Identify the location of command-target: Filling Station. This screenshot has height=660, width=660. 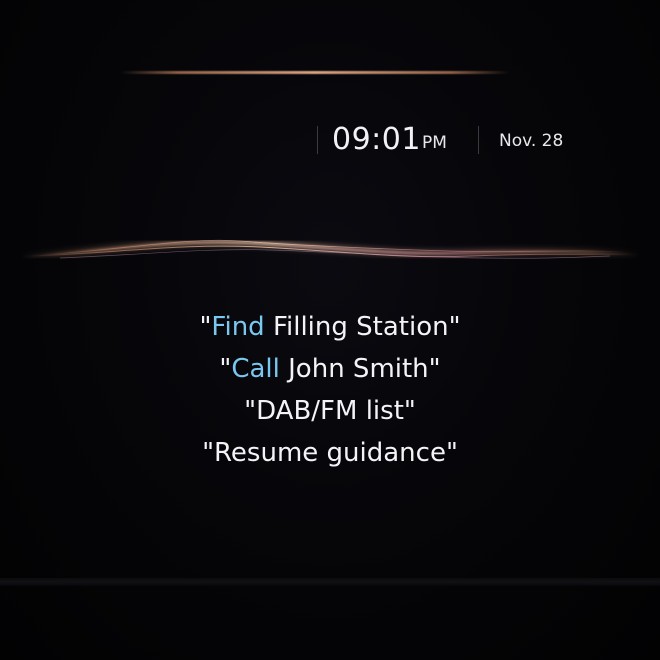
(356, 327).